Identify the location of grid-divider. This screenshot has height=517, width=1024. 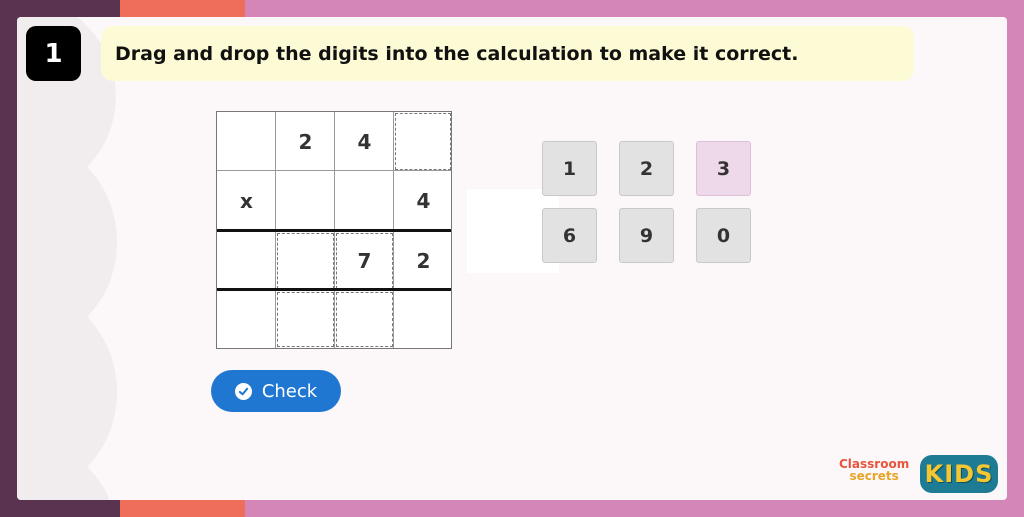
(334, 170).